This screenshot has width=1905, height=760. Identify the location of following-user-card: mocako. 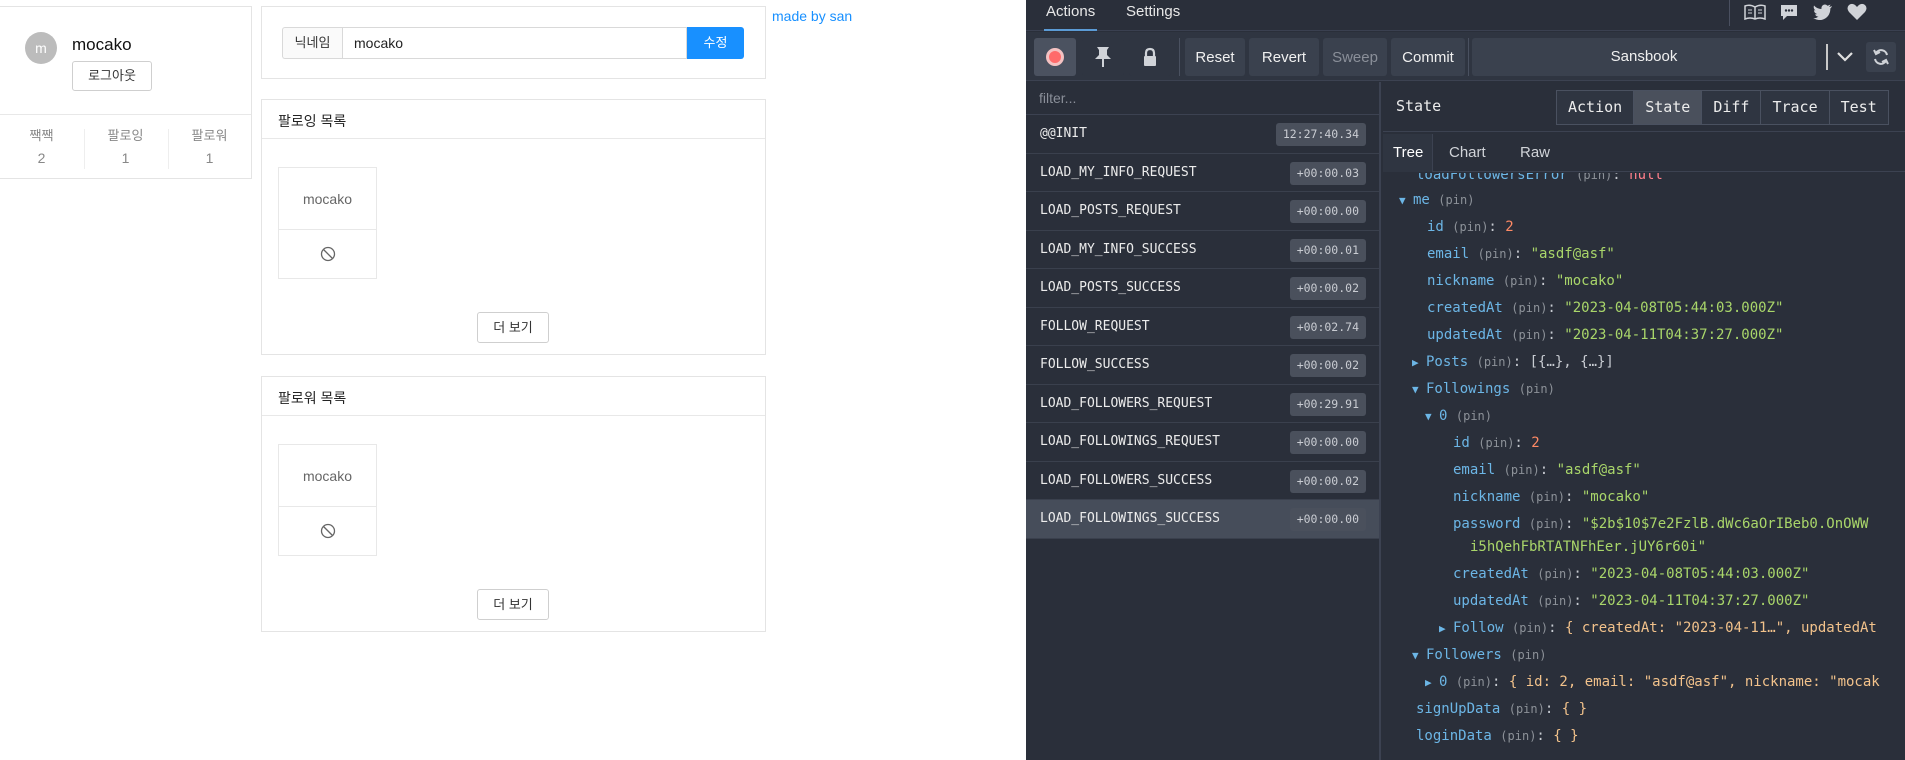
(327, 223).